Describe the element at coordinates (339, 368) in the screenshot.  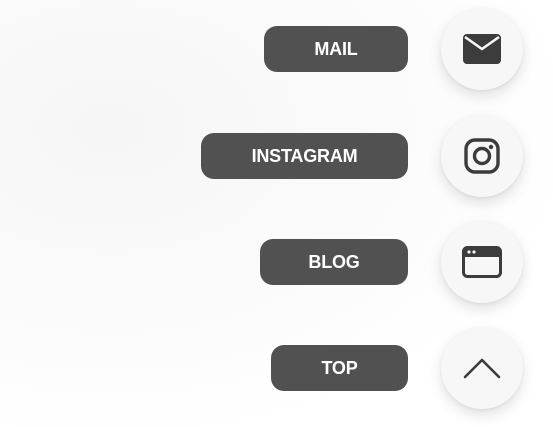
I see `top-label-button: TOP` at that location.